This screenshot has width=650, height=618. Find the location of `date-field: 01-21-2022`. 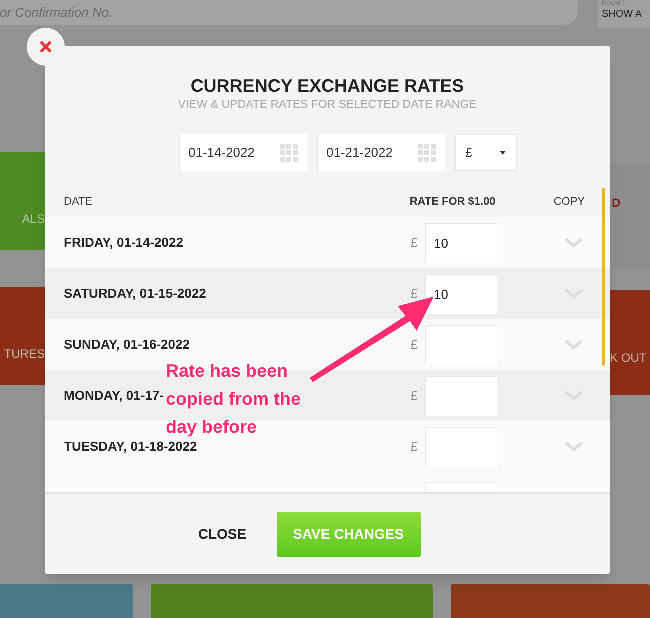

date-field: 01-21-2022 is located at coordinates (380, 152).